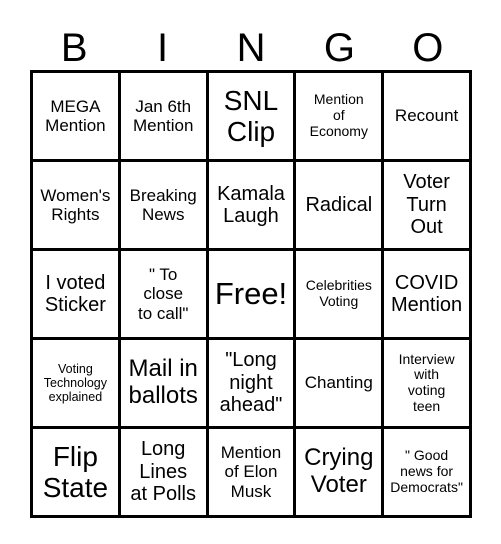 The image size is (501, 544). What do you see at coordinates (74, 48) in the screenshot?
I see `bingo-header-letter-b: B` at bounding box center [74, 48].